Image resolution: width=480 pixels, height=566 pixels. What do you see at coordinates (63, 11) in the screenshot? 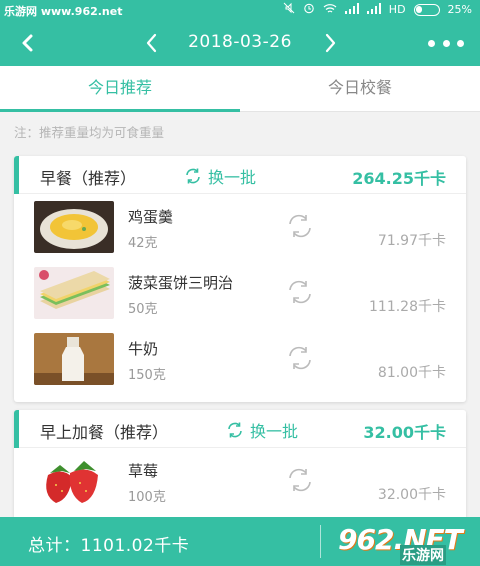
I see `watermark: 乐游网 www.962.net` at bounding box center [63, 11].